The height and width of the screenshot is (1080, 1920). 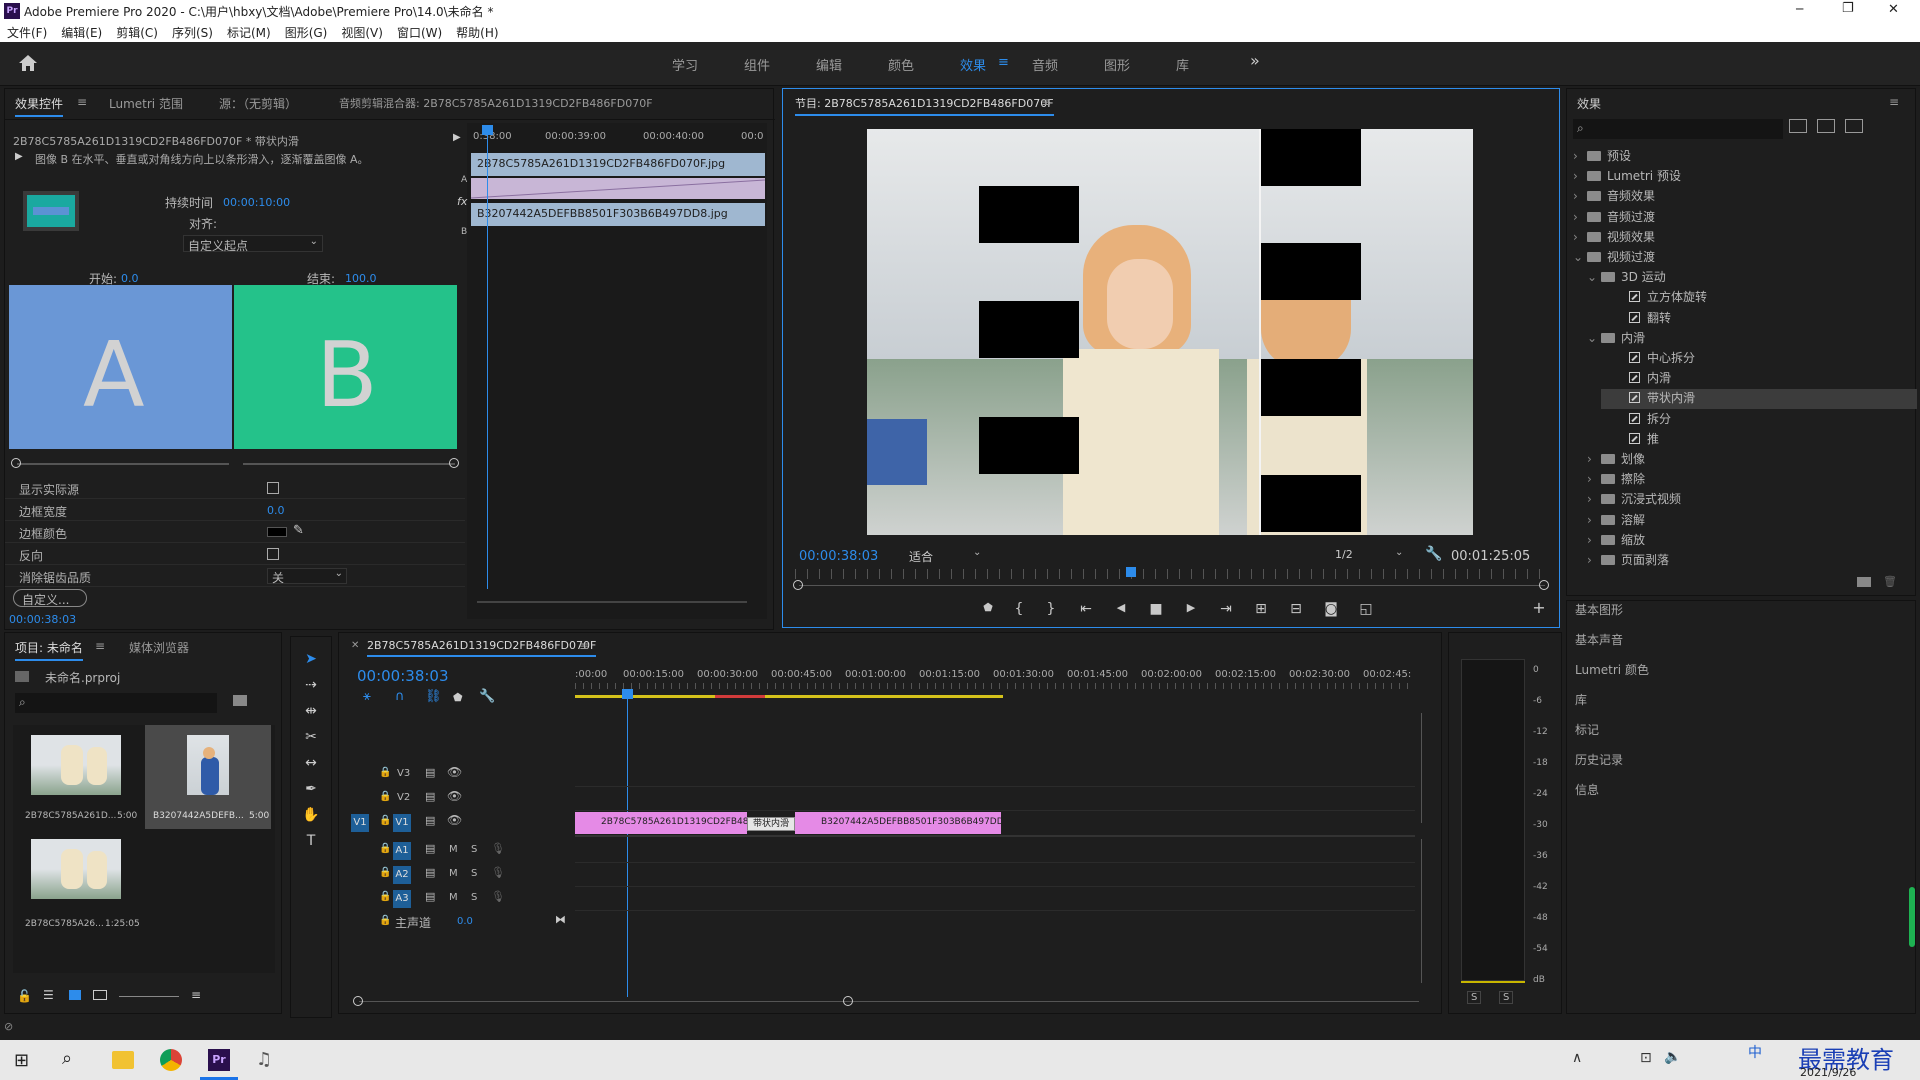 What do you see at coordinates (1051, 609) in the screenshot?
I see `mark-out-icon: }` at bounding box center [1051, 609].